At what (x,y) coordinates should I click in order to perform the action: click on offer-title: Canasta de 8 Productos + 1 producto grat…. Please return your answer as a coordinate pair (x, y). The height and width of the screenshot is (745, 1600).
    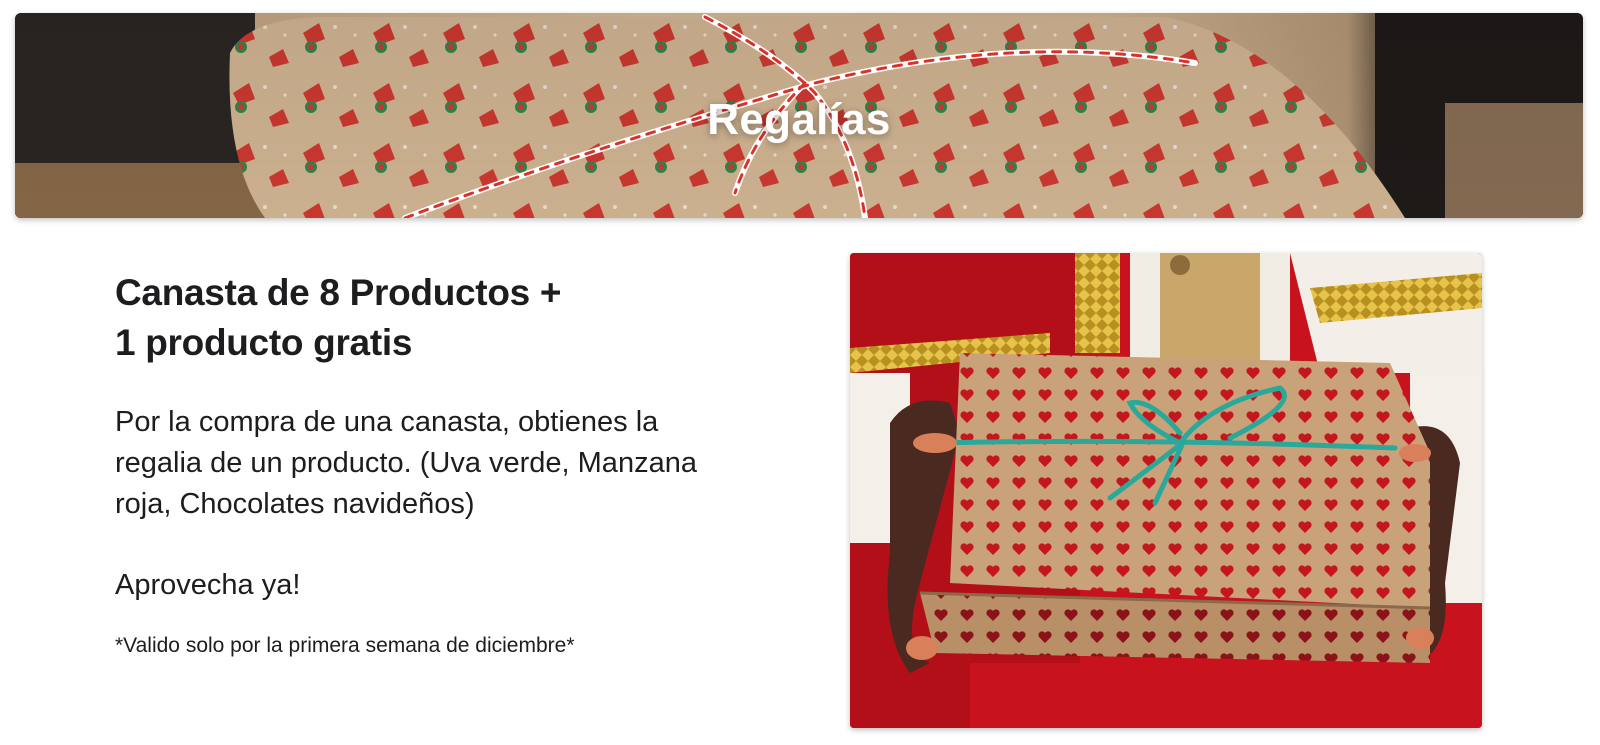
    Looking at the image, I should click on (425, 318).